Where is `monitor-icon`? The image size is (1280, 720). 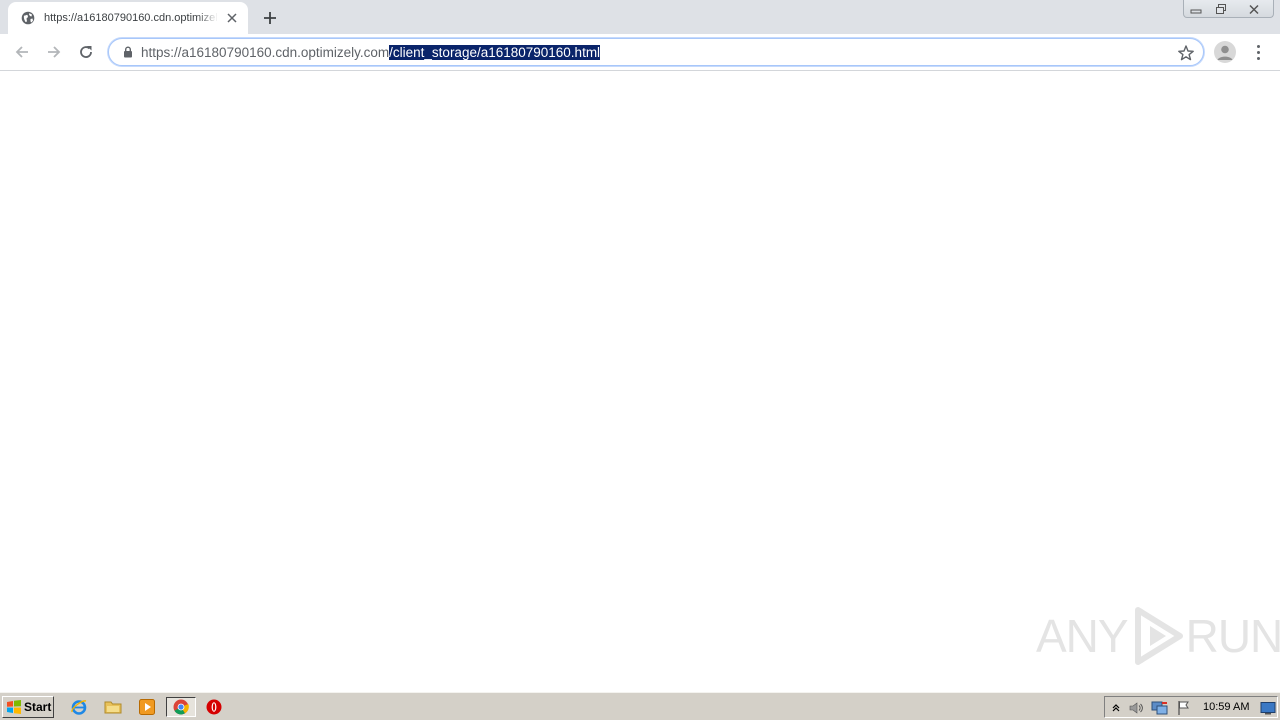
monitor-icon is located at coordinates (1268, 708).